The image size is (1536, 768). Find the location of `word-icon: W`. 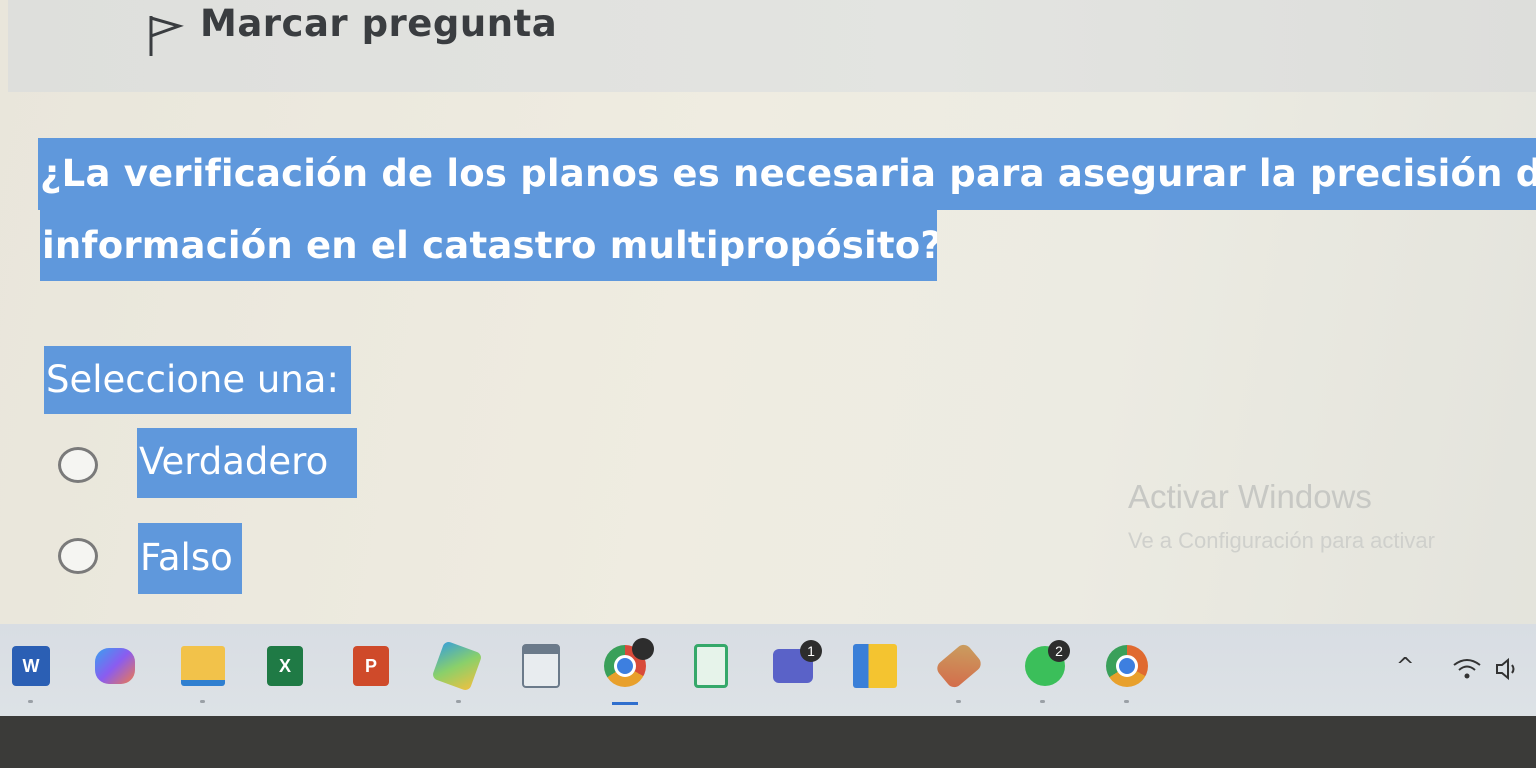

word-icon: W is located at coordinates (31, 666).